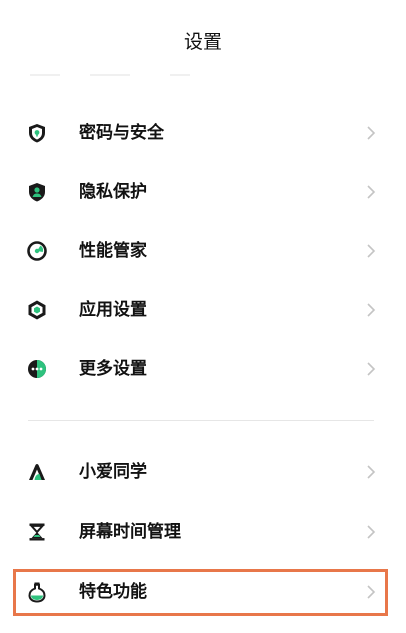 The width and height of the screenshot is (406, 633). Describe the element at coordinates (37, 532) in the screenshot. I see `hourglass-icon` at that location.